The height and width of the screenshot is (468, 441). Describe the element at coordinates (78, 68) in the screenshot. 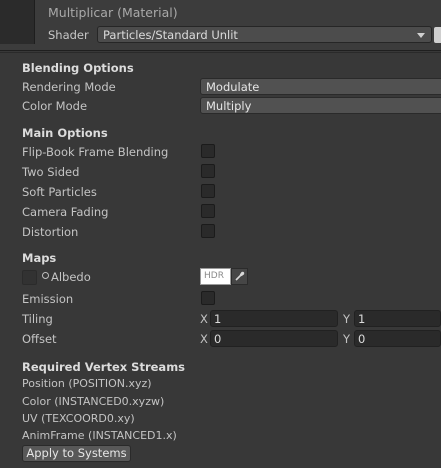

I see `blending-options-title: Blending Options` at that location.